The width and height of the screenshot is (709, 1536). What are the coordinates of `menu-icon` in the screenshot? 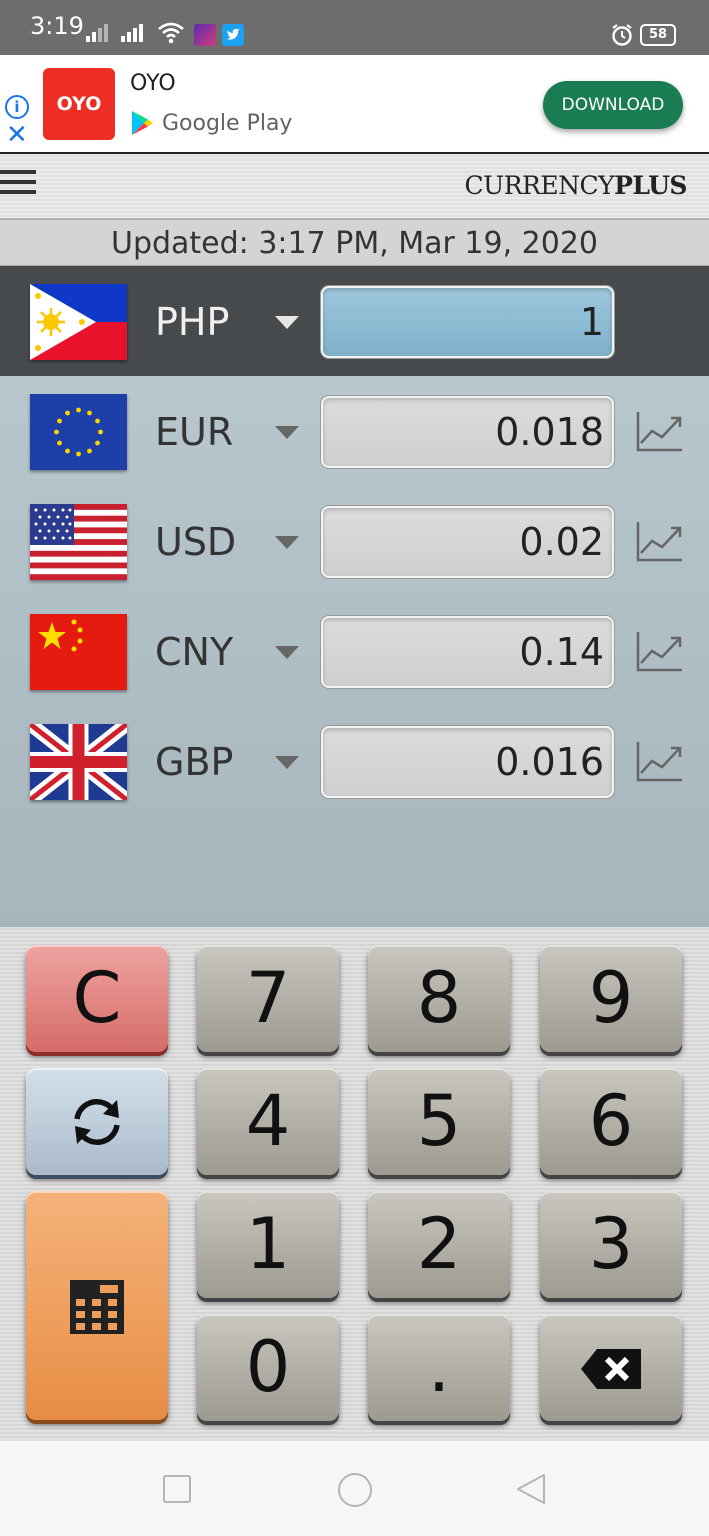 It's located at (18, 184).